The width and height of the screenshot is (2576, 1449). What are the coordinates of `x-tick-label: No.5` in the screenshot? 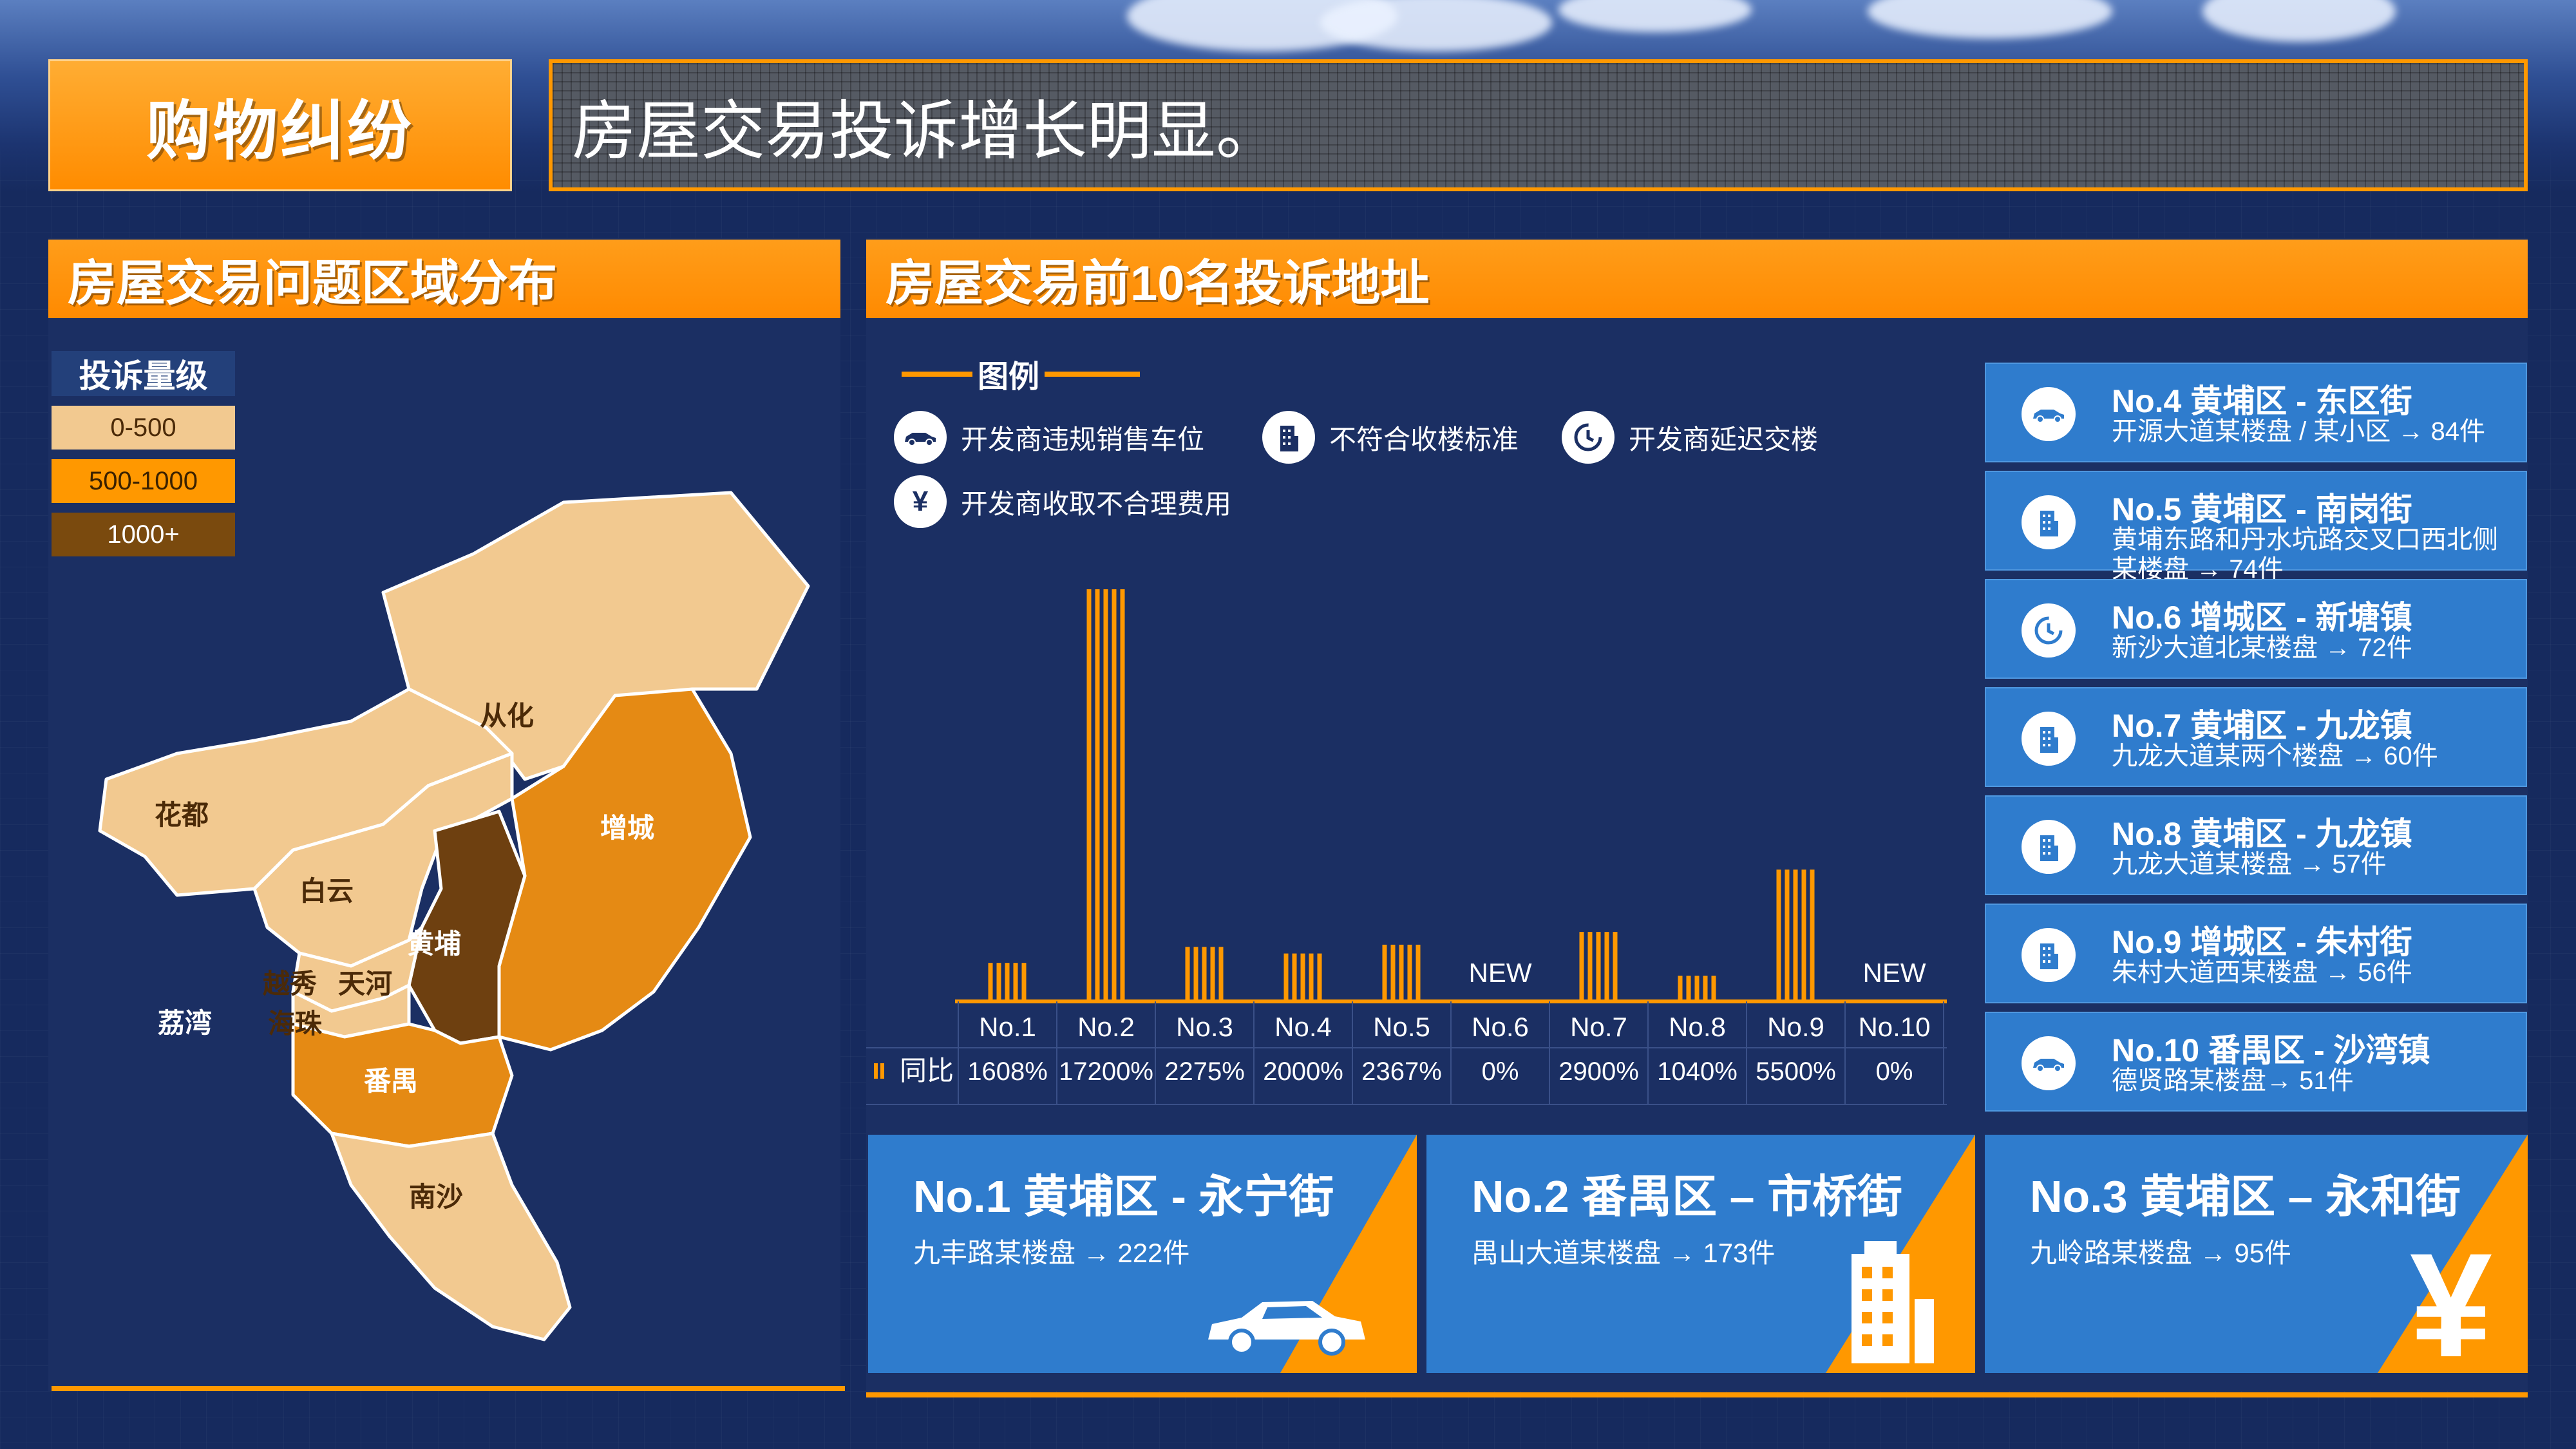 It's located at (1401, 1027).